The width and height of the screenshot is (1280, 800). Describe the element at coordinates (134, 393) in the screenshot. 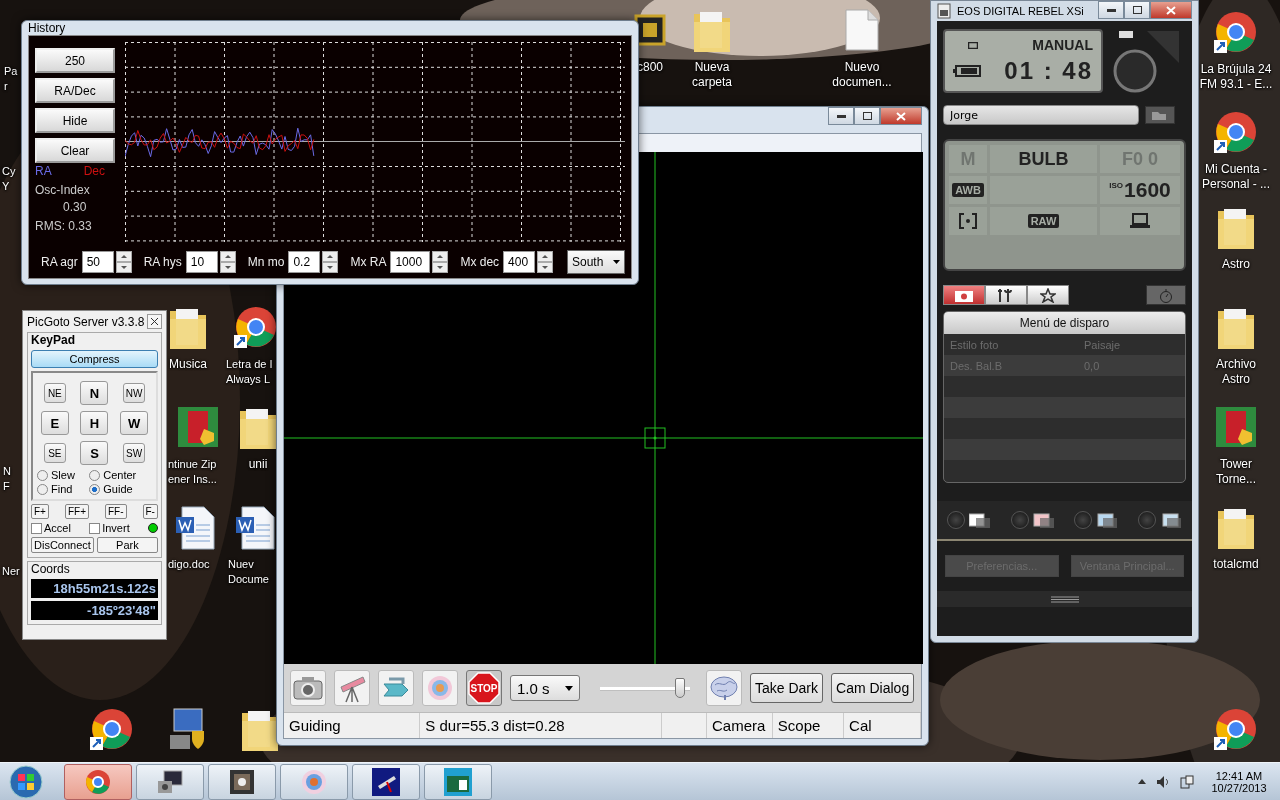

I see `direction-key: NW` at that location.